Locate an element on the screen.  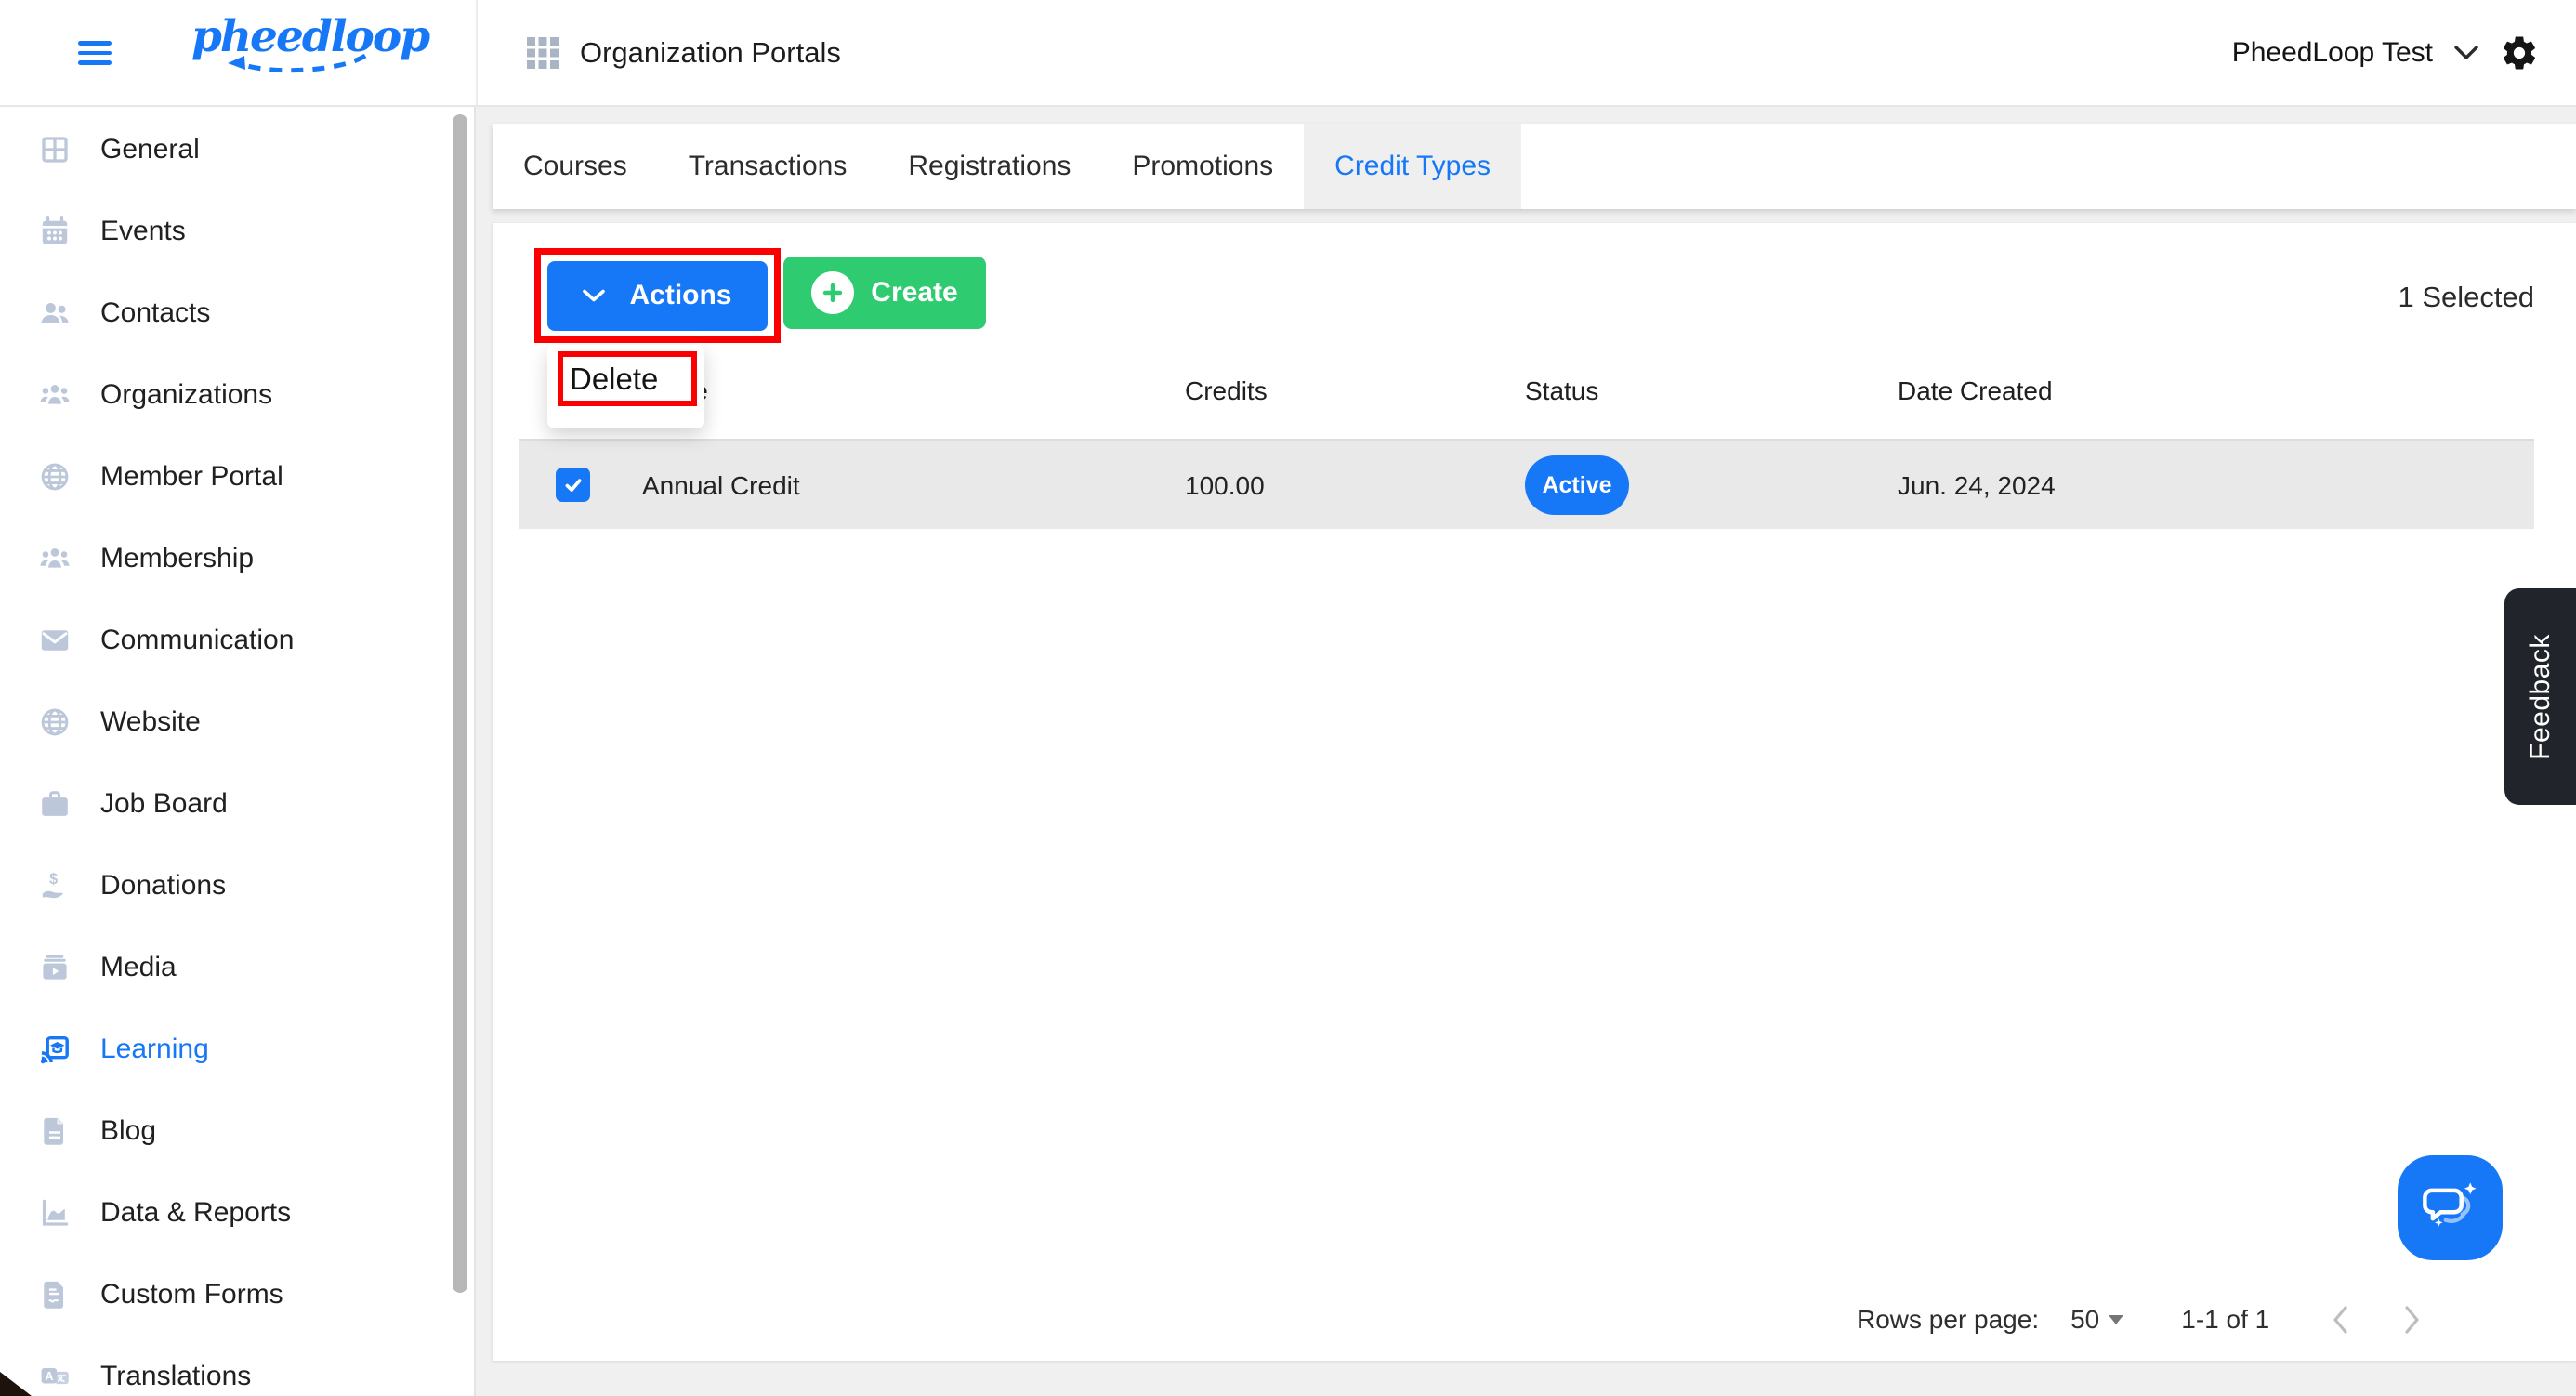
sidebar-item-media: Media is located at coordinates (237, 967).